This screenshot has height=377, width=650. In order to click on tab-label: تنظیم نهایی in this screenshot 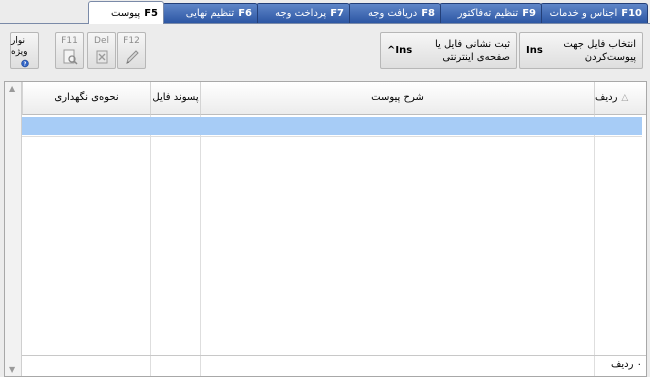, I will do `click(210, 13)`.